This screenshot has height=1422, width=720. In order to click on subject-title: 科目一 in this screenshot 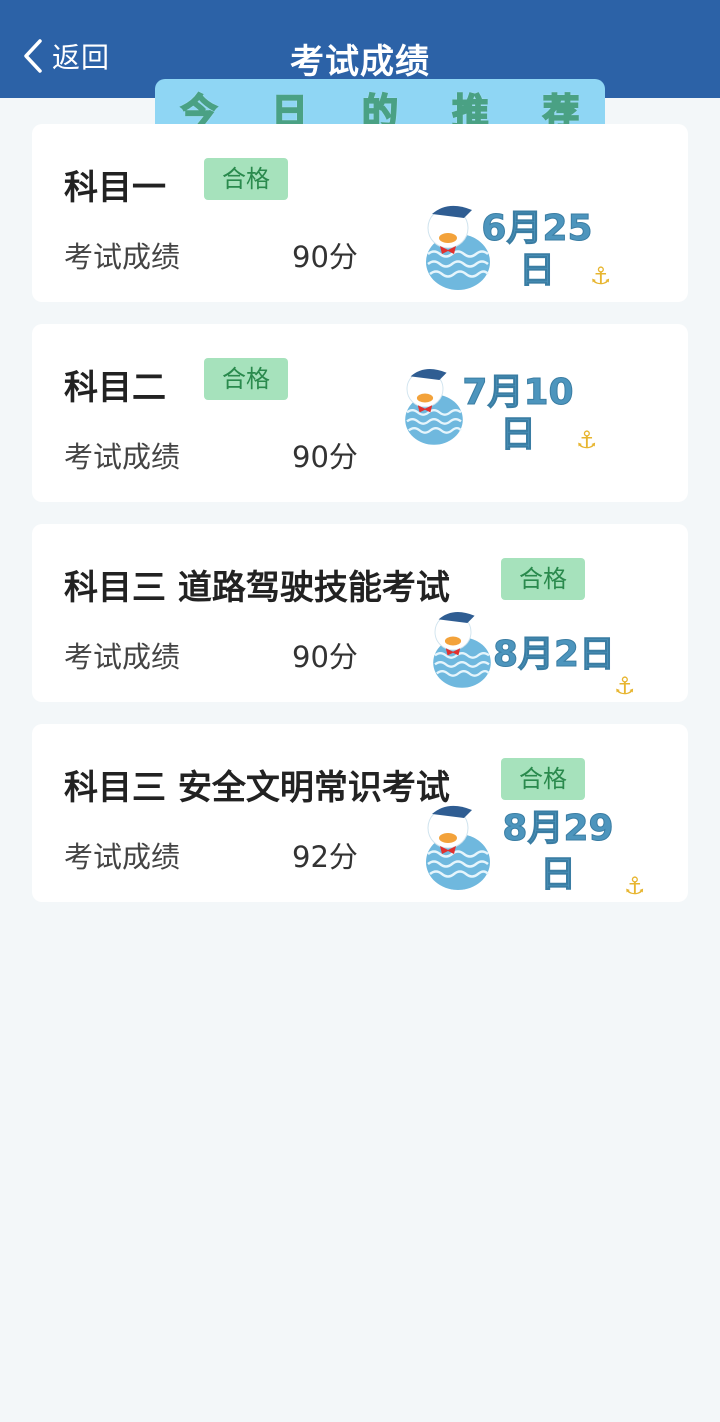, I will do `click(115, 188)`.